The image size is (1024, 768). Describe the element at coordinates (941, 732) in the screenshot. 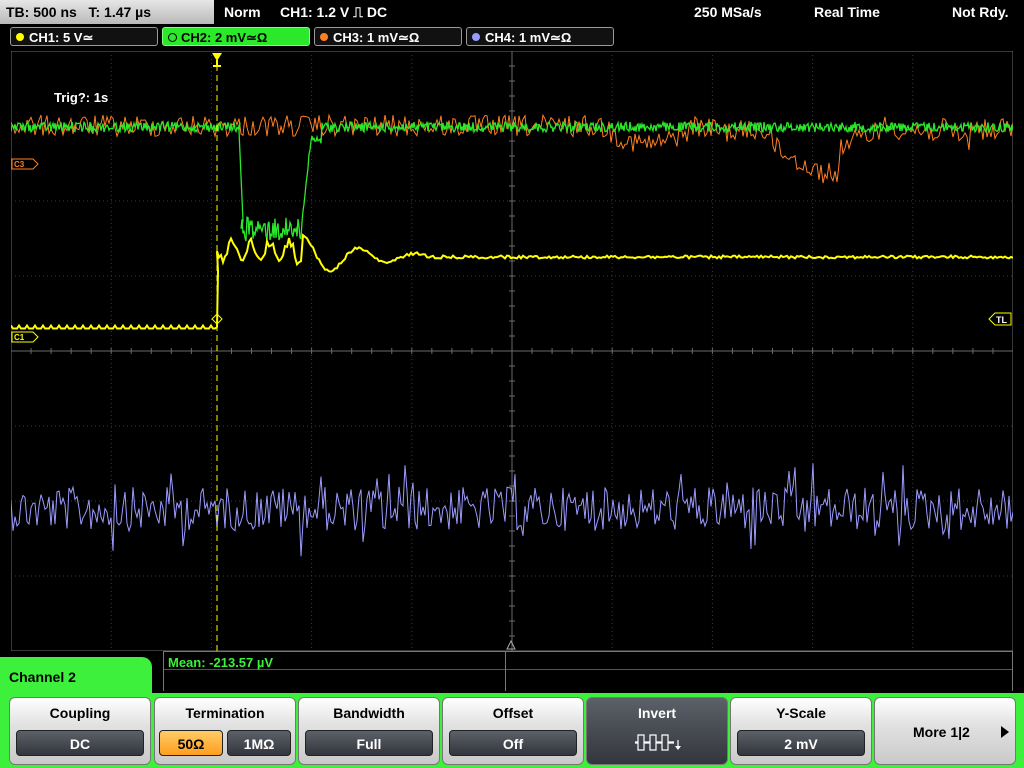

I see `more-label: More 1|2` at that location.